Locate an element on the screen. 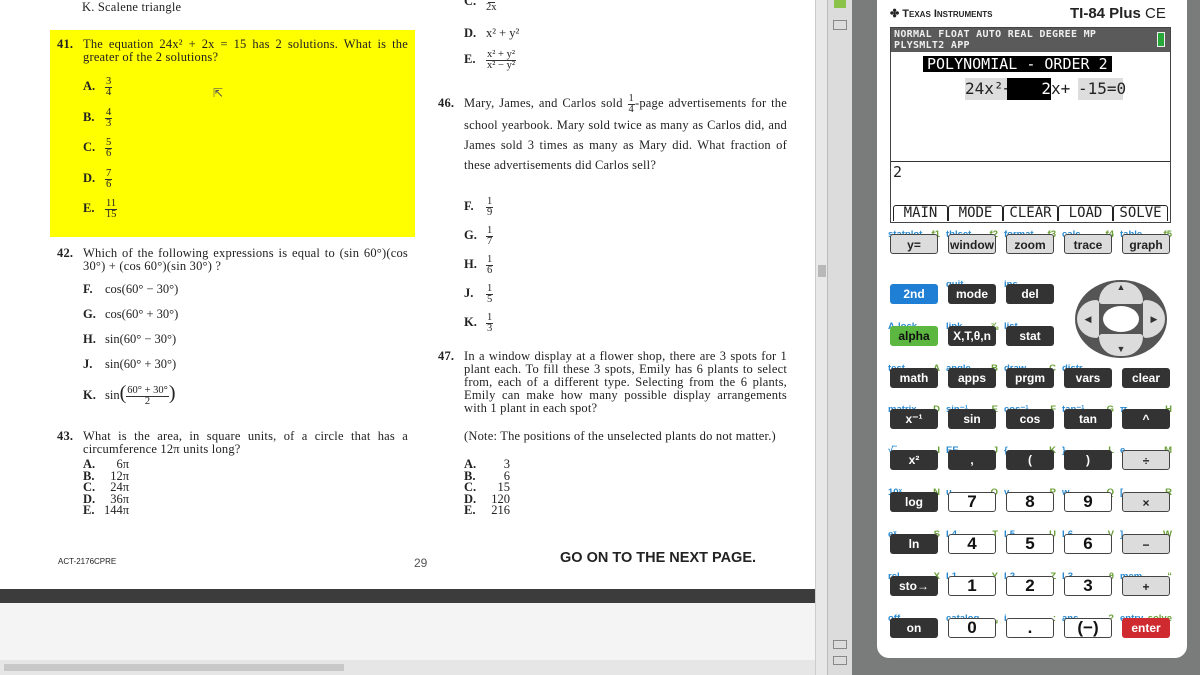 The image size is (1200, 675). answer-option: E. 11 15 is located at coordinates (100, 209).